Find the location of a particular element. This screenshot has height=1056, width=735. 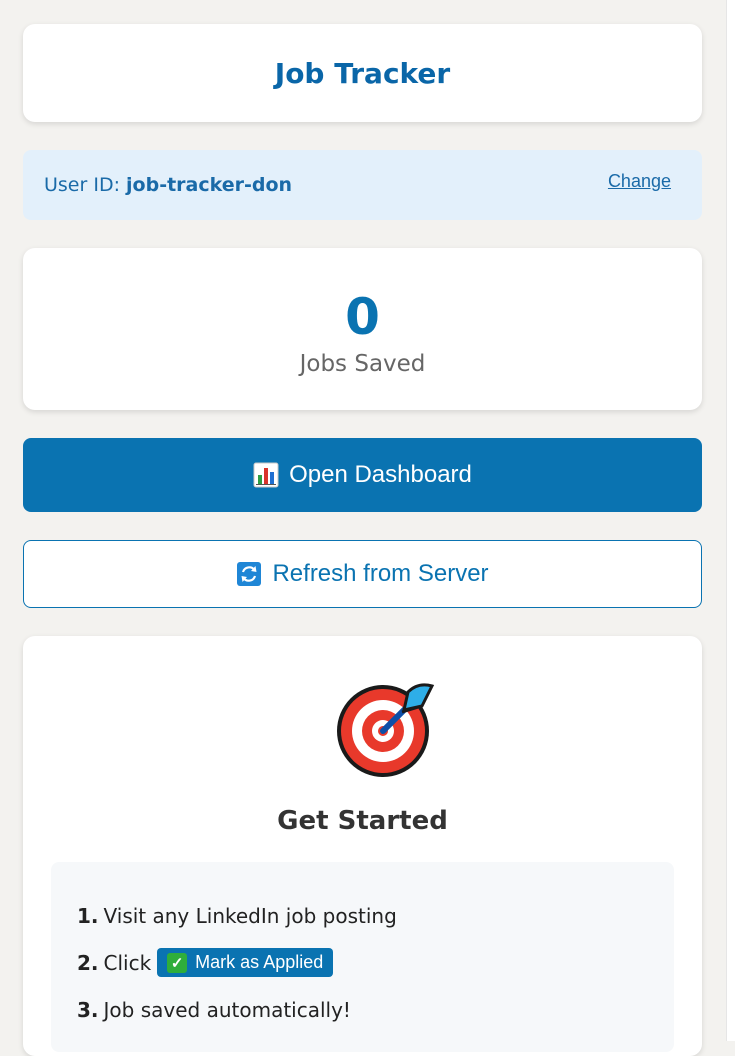

open-dashboard-button: Open Dashboard is located at coordinates (362, 475).